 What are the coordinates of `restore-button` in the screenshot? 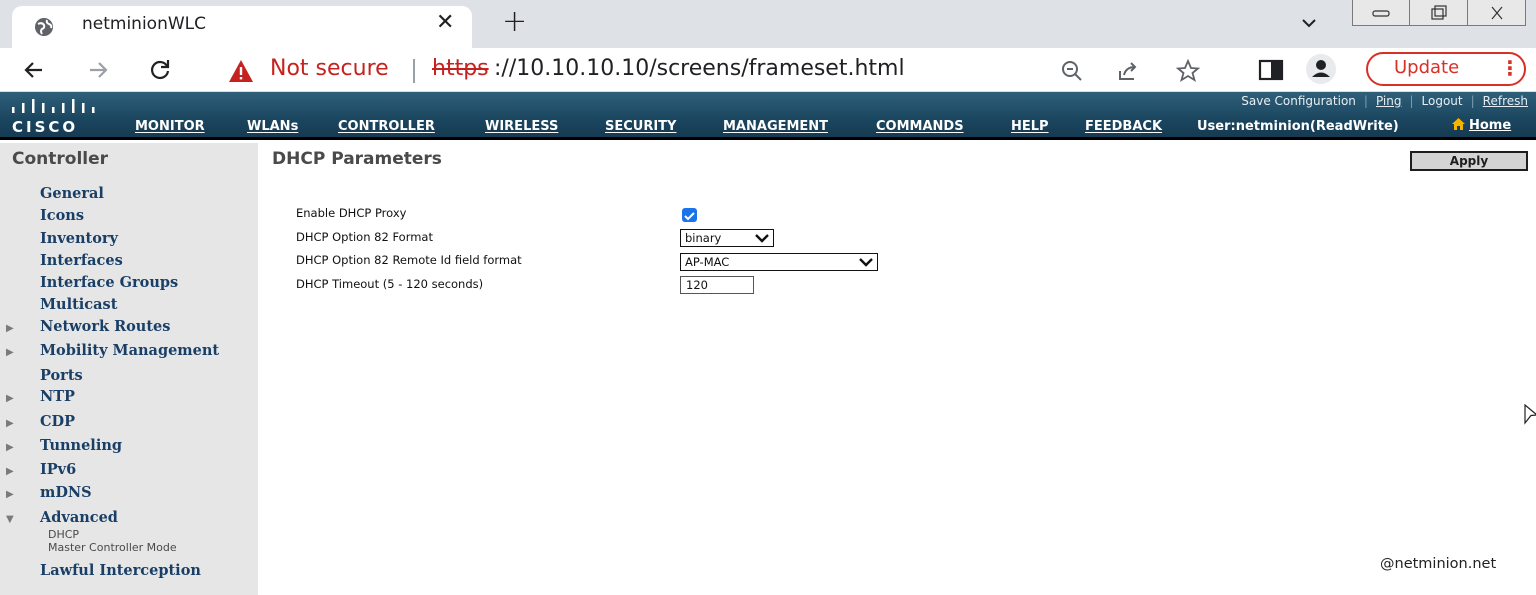 It's located at (1439, 13).